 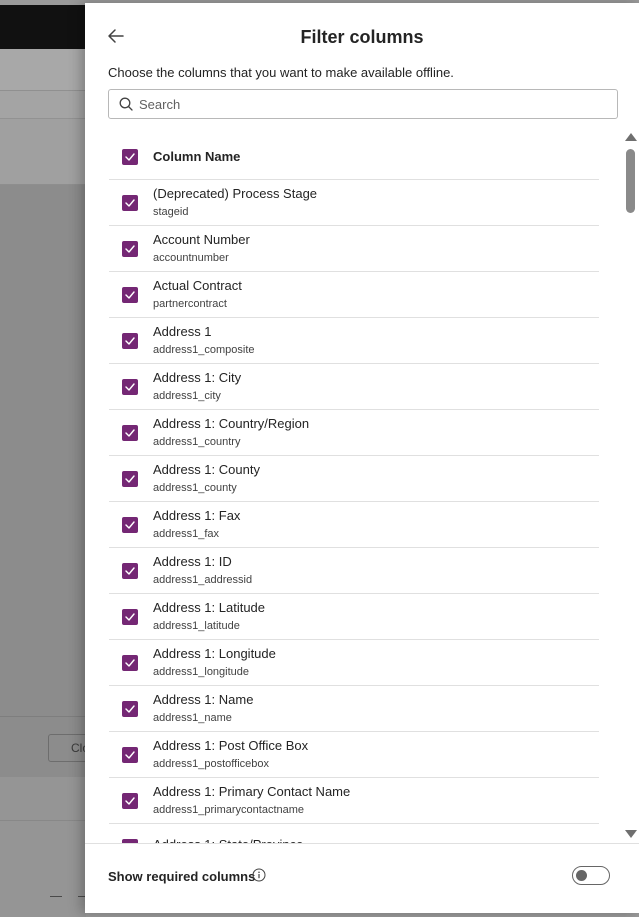 What do you see at coordinates (229, 810) in the screenshot?
I see `column-logical-name: address1_primarycontactname` at bounding box center [229, 810].